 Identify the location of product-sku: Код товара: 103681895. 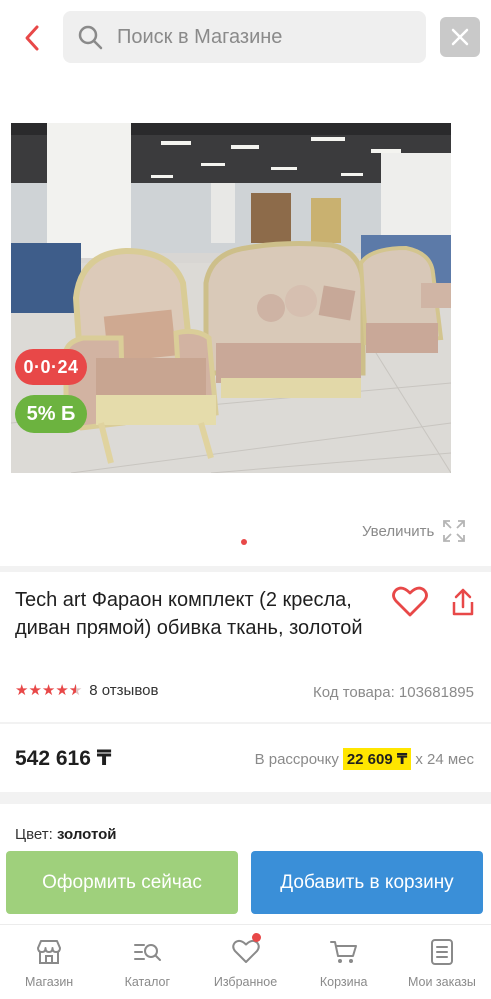
(393, 692).